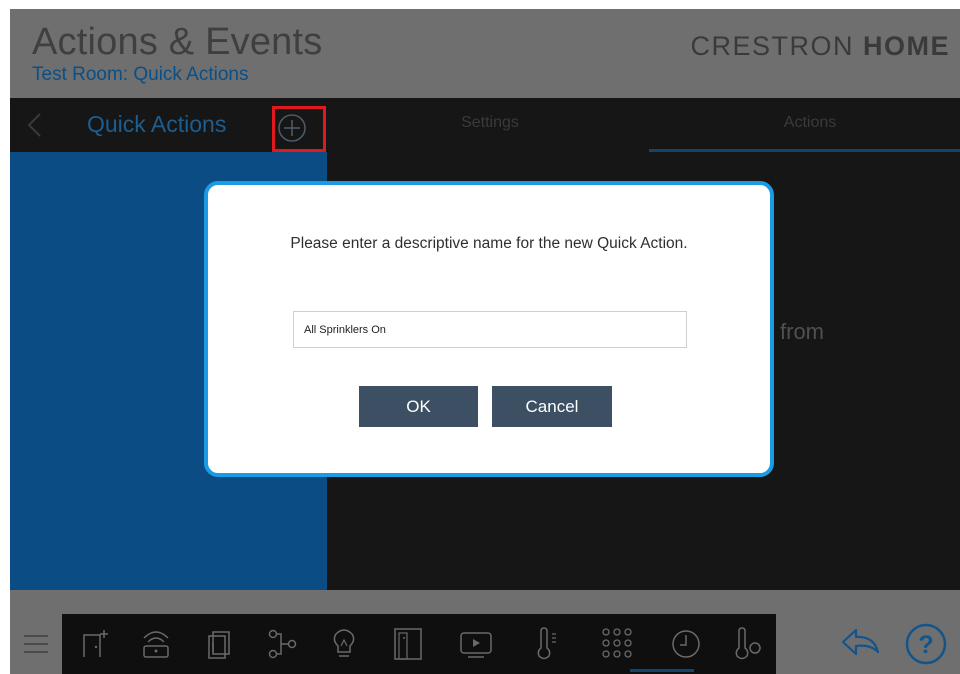 The width and height of the screenshot is (960, 674). What do you see at coordinates (485, 602) in the screenshot?
I see `divider` at bounding box center [485, 602].